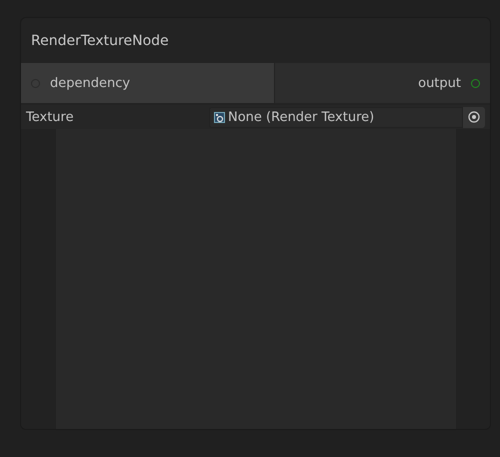  What do you see at coordinates (50, 117) in the screenshot?
I see `field-label: Texture` at bounding box center [50, 117].